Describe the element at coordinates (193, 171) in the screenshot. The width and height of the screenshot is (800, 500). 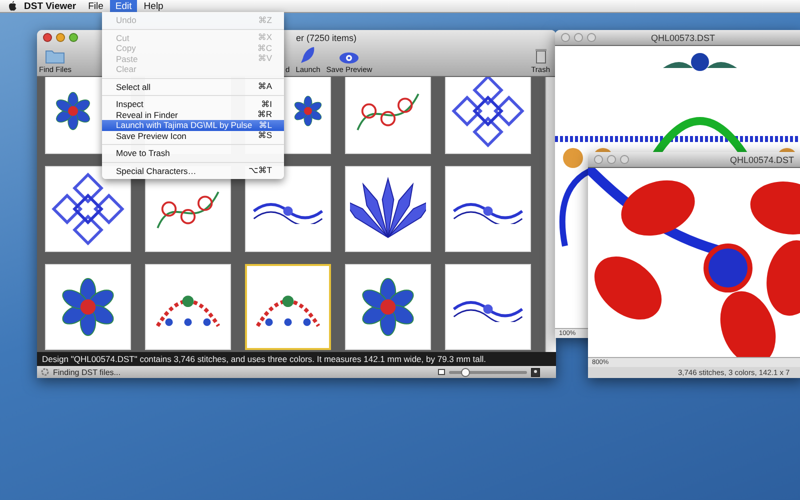
I see `menu-item: Special Characters… ⌥⌘T` at that location.